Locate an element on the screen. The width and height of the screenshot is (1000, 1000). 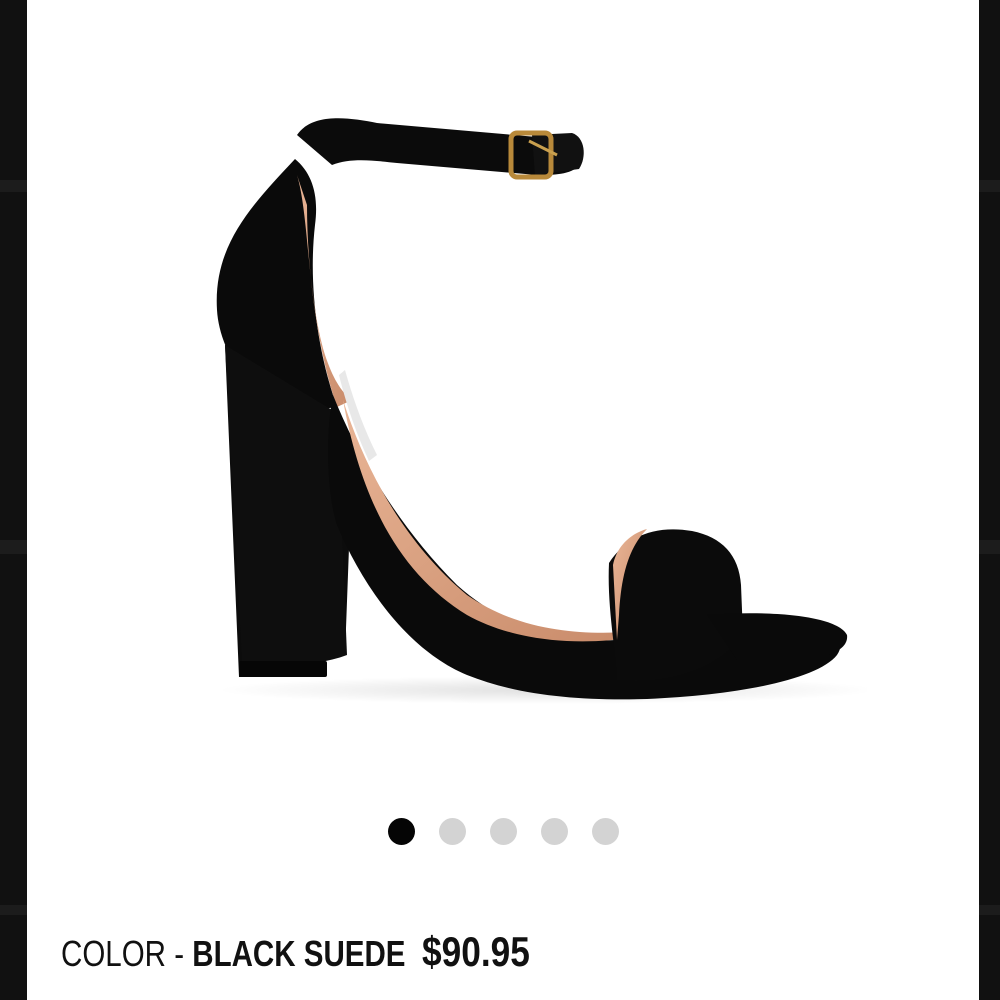
background-right-edge is located at coordinates (989, 500).